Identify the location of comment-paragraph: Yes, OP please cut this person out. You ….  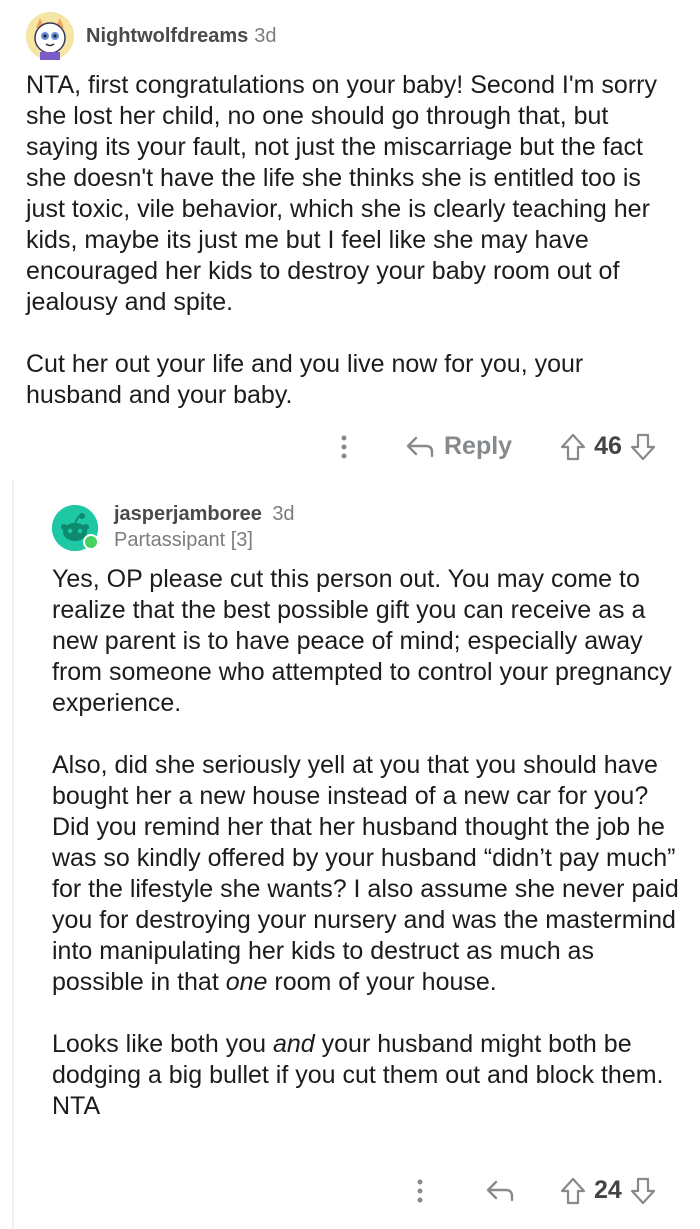
(362, 641).